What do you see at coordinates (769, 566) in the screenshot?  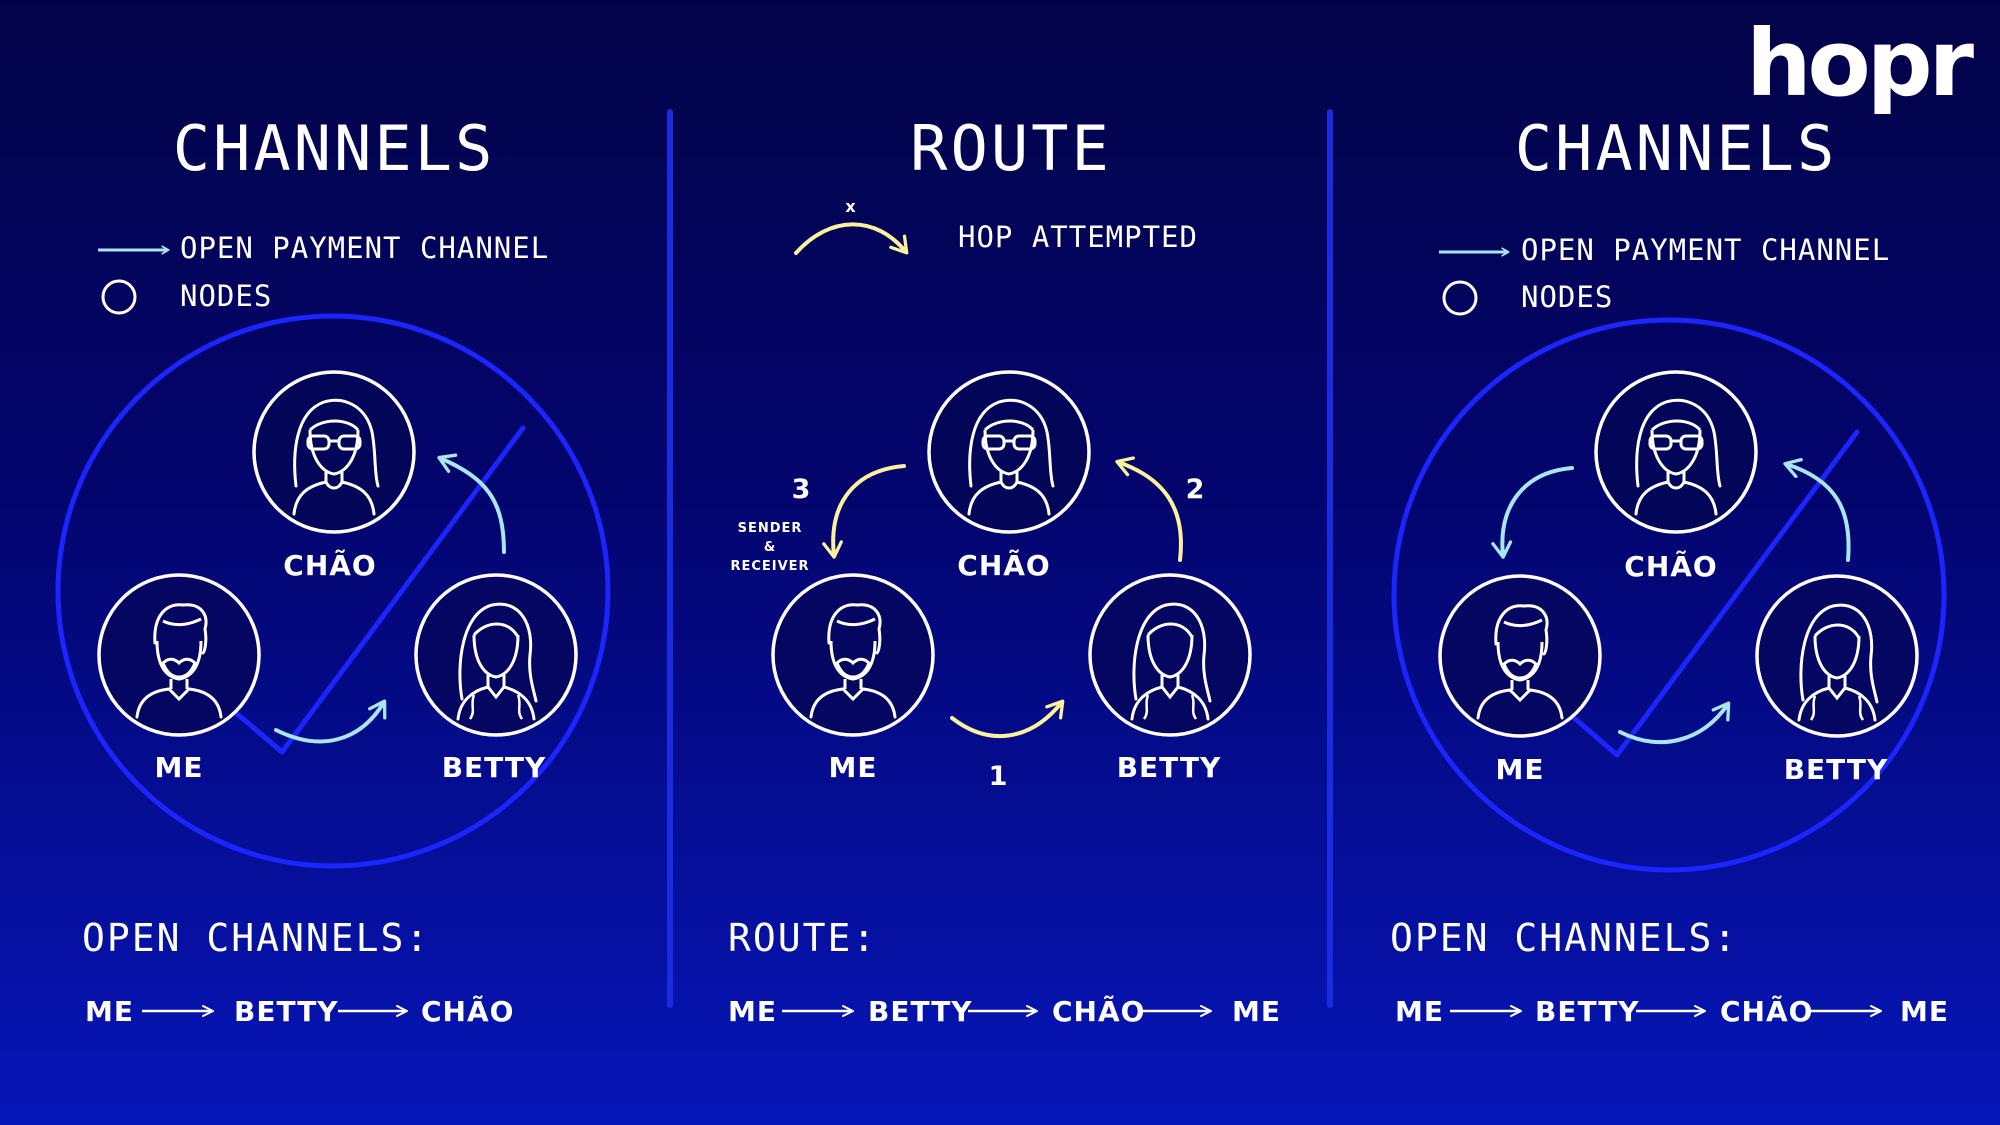 I see `note-line: RECEIVER` at bounding box center [769, 566].